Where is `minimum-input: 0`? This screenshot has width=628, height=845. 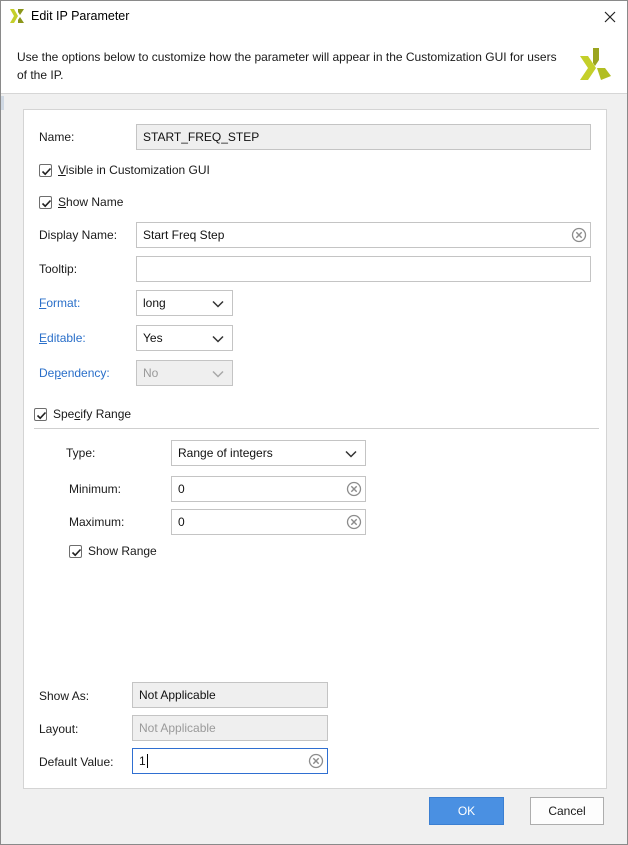
minimum-input: 0 is located at coordinates (268, 489).